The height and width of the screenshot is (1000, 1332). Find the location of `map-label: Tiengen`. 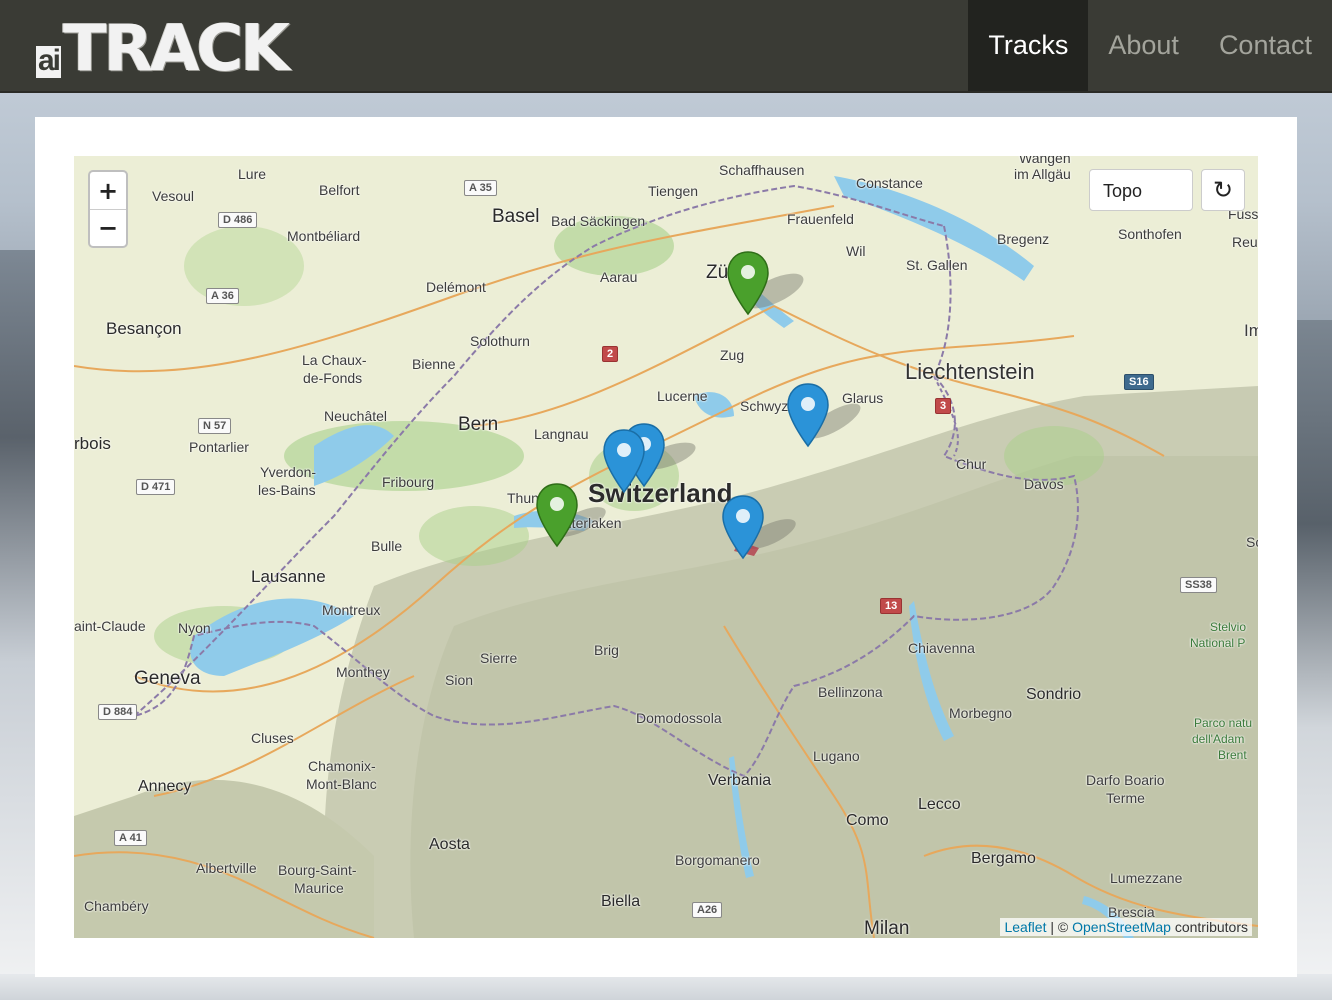

map-label: Tiengen is located at coordinates (673, 191).